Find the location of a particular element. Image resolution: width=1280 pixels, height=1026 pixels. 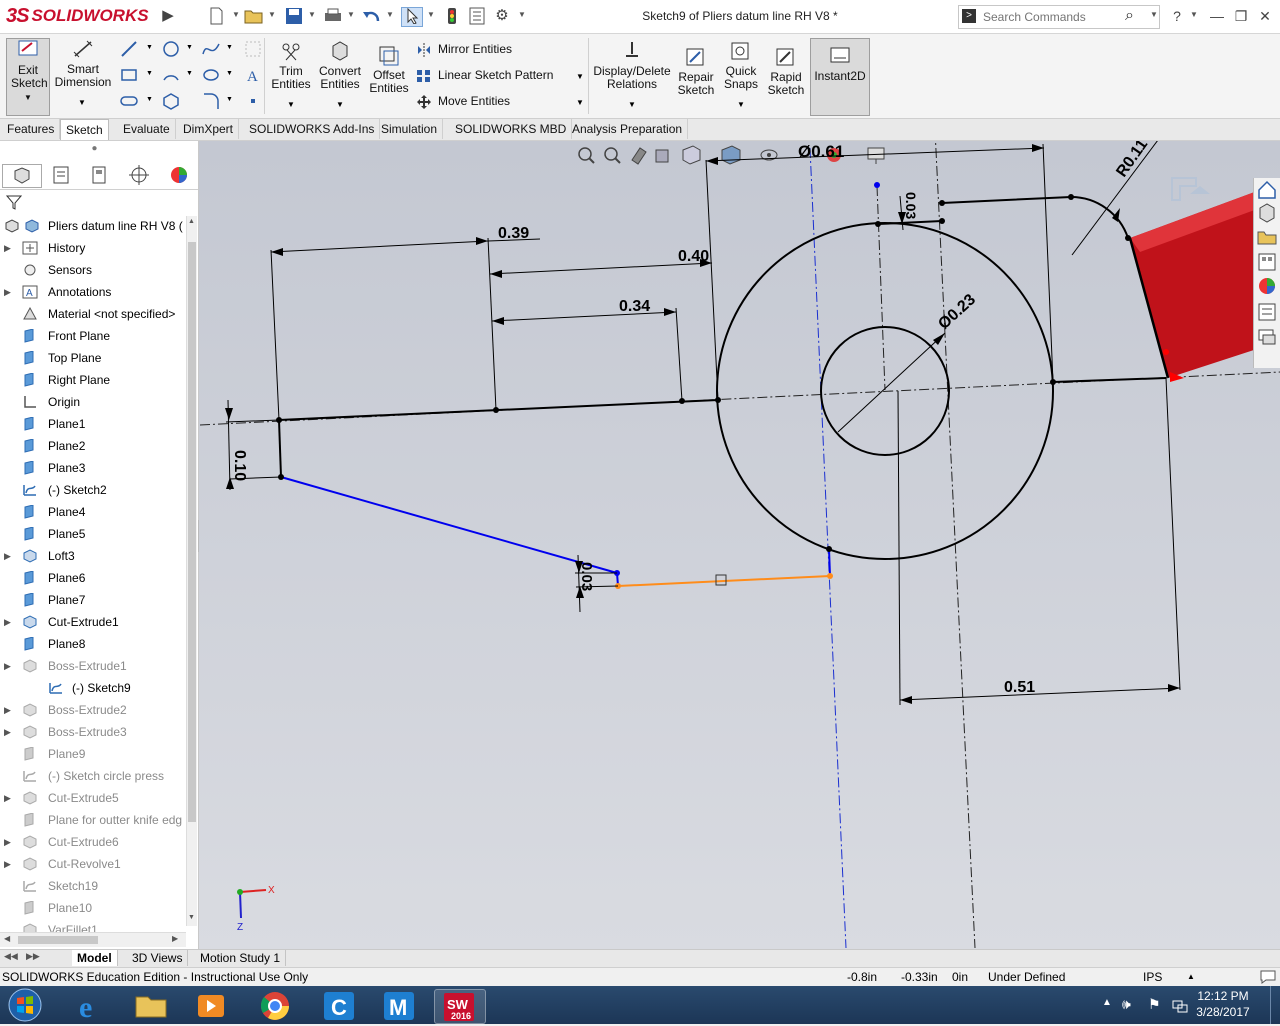

tree-item: Plane6 is located at coordinates (93, 578).